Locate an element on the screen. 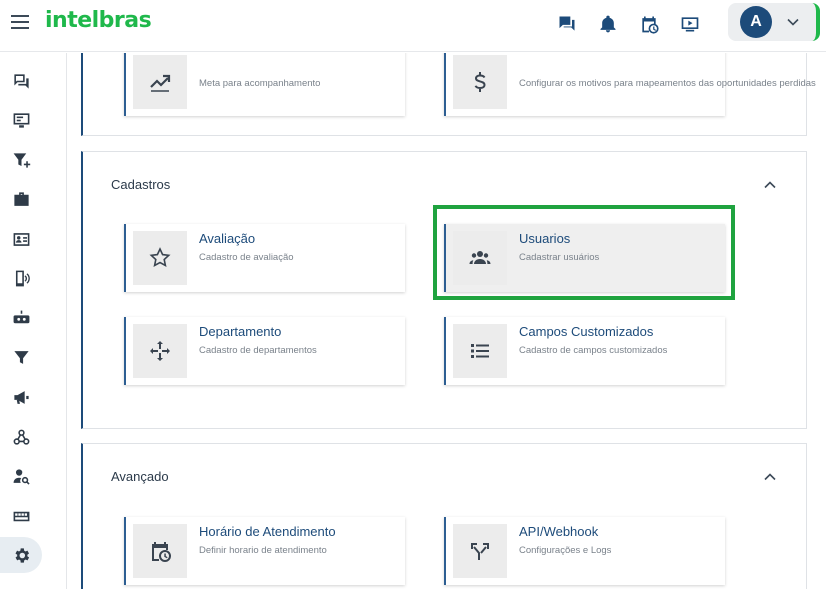 The image size is (826, 589). card-avaliacao: Avaliação Cadastro de avaliação is located at coordinates (264, 258).